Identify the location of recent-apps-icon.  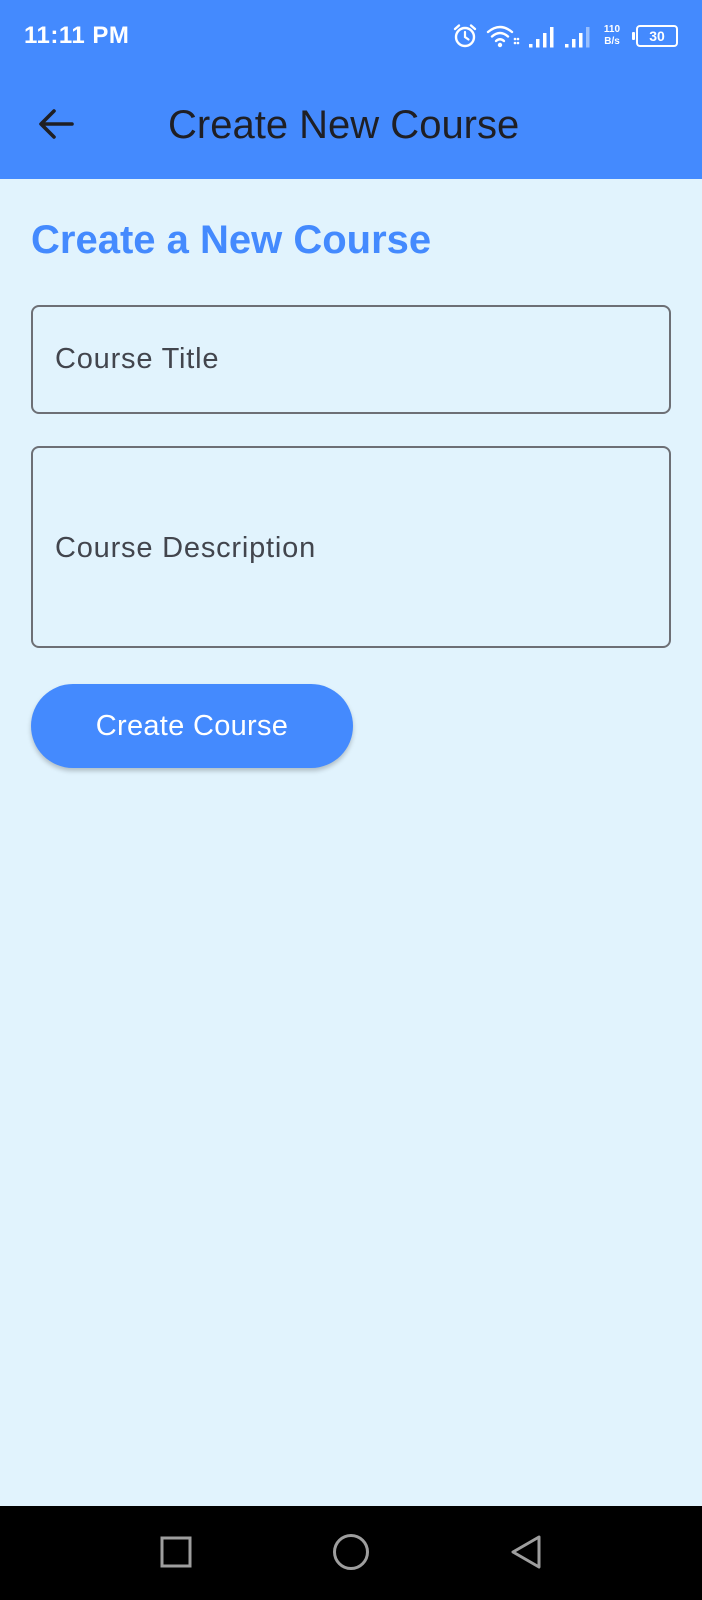
(176, 1554).